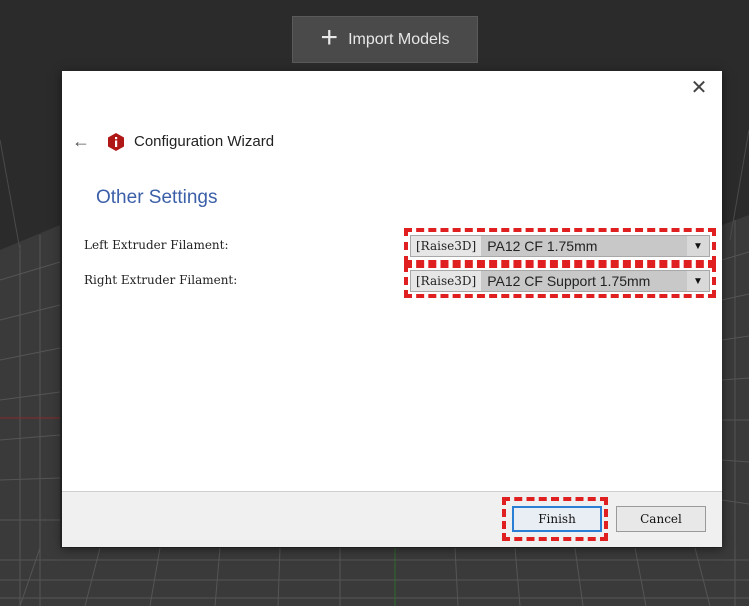 Image resolution: width=749 pixels, height=606 pixels. What do you see at coordinates (161, 280) in the screenshot?
I see `right-extruder-label: Right Extruder Filament:` at bounding box center [161, 280].